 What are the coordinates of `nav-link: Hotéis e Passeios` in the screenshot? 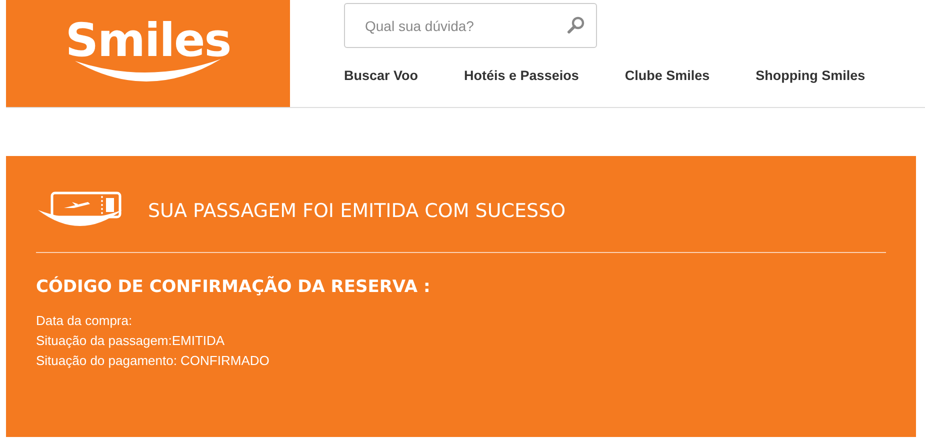 It's located at (521, 75).